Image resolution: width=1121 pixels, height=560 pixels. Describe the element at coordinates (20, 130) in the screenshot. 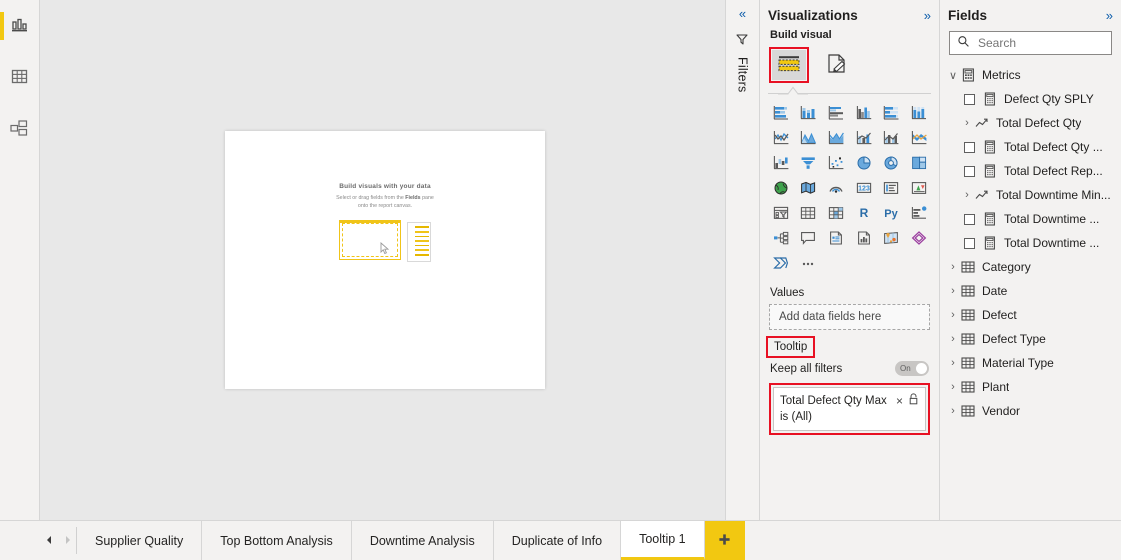

I see `model-view-button` at that location.